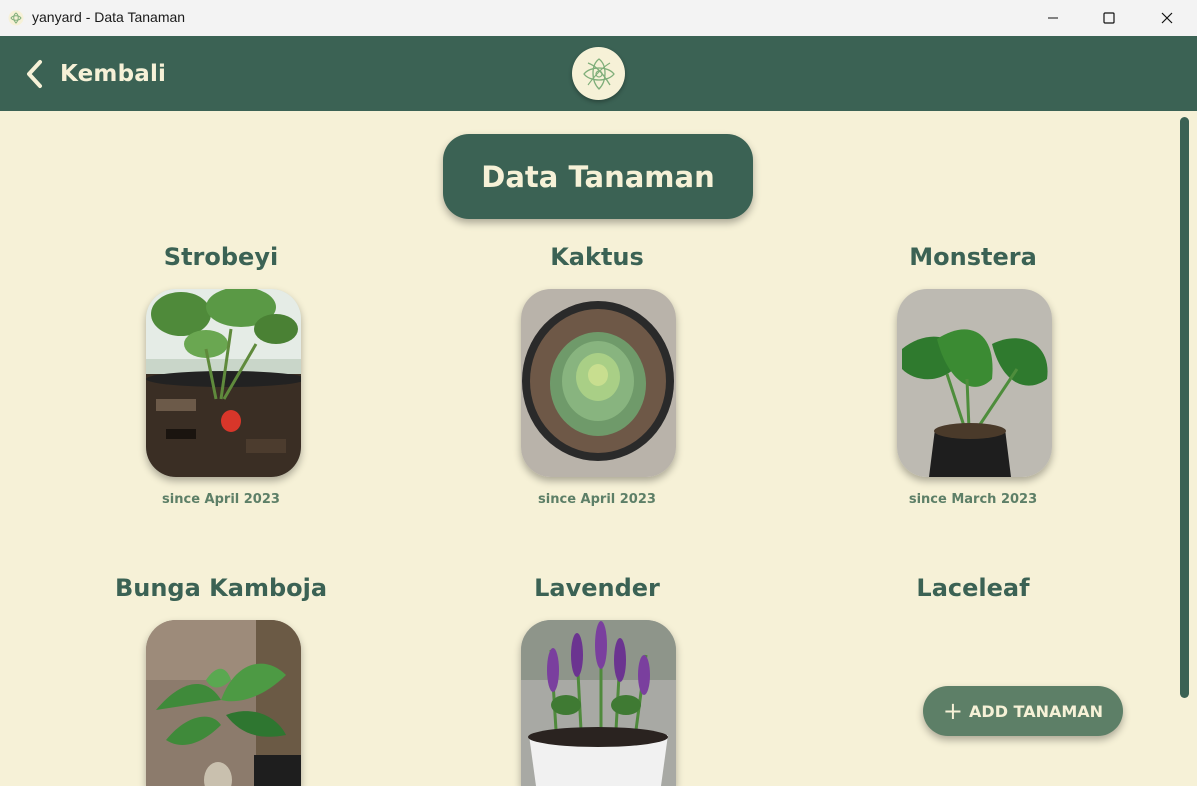  What do you see at coordinates (221, 499) in the screenshot?
I see `plant-since-strobeyi: since April 2023` at bounding box center [221, 499].